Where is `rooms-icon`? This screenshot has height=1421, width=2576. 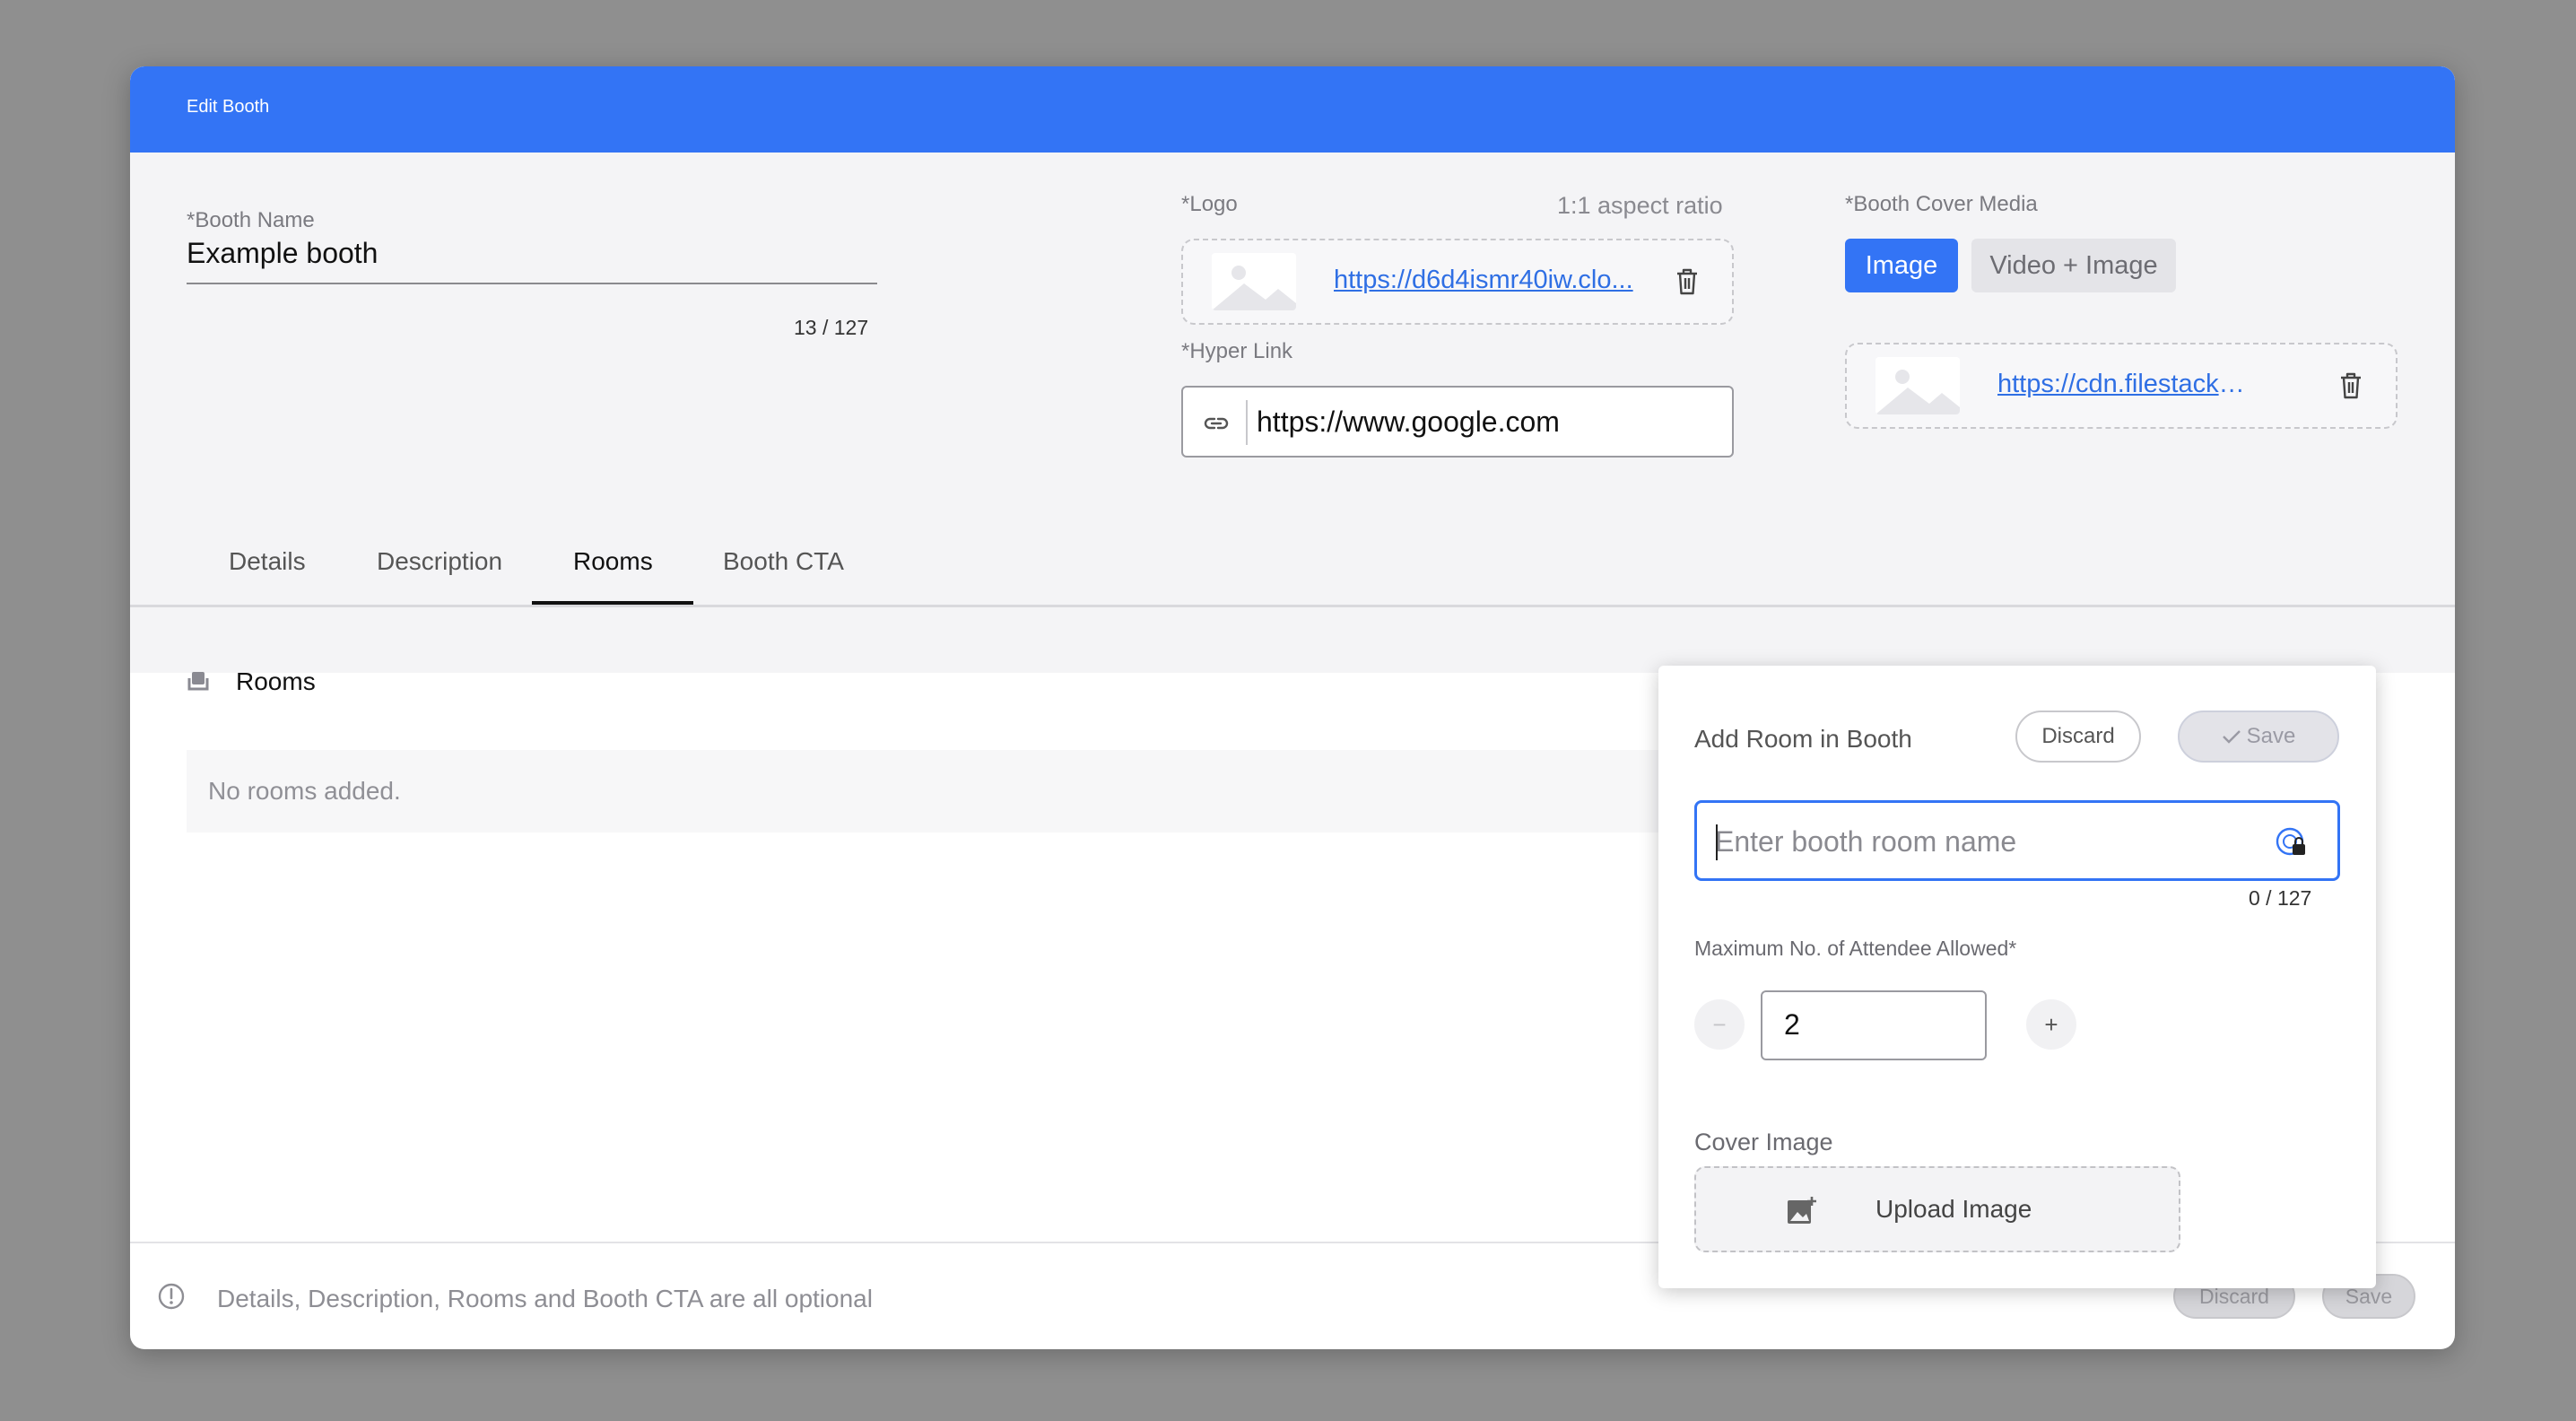
rooms-icon is located at coordinates (198, 681).